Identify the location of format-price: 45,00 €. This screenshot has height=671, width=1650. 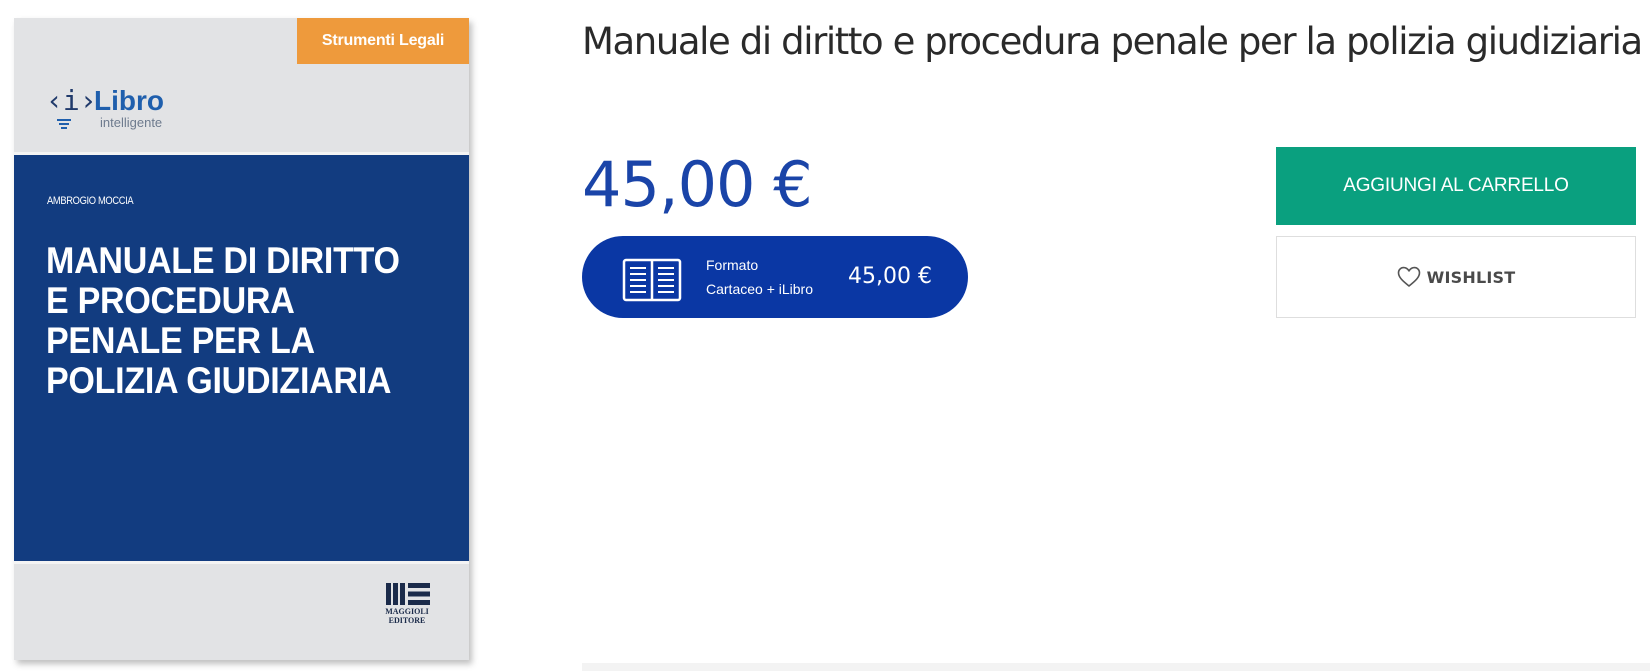
(890, 276).